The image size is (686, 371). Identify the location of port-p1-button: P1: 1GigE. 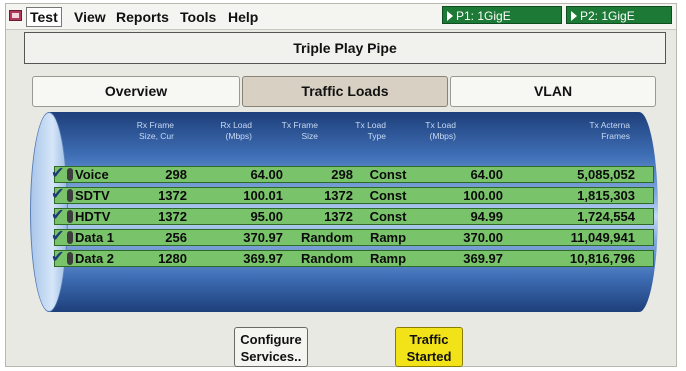
(502, 15).